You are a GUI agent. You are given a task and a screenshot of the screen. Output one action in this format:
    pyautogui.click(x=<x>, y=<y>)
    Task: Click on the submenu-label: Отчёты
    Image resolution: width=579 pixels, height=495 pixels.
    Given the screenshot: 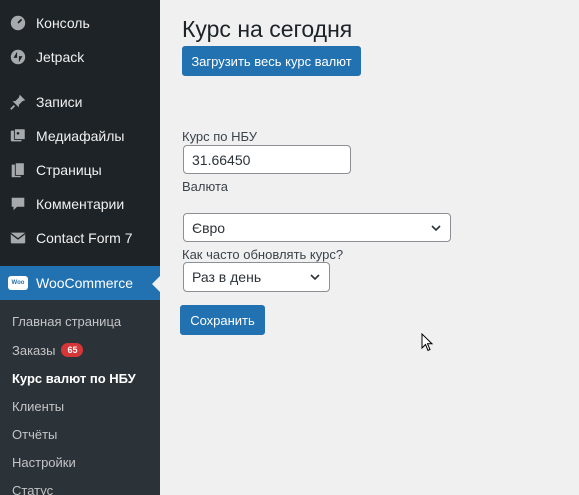 What is the action you would take?
    pyautogui.click(x=35, y=434)
    